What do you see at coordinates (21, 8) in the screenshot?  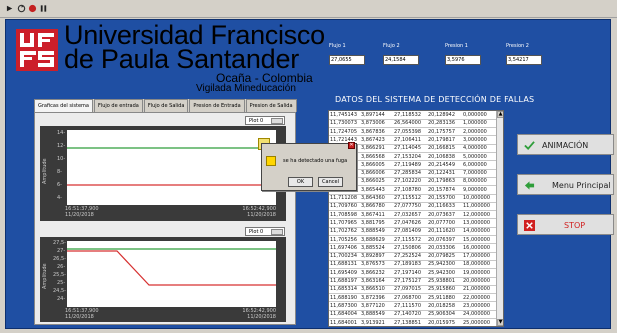 I see `run-continuous-icon` at bounding box center [21, 8].